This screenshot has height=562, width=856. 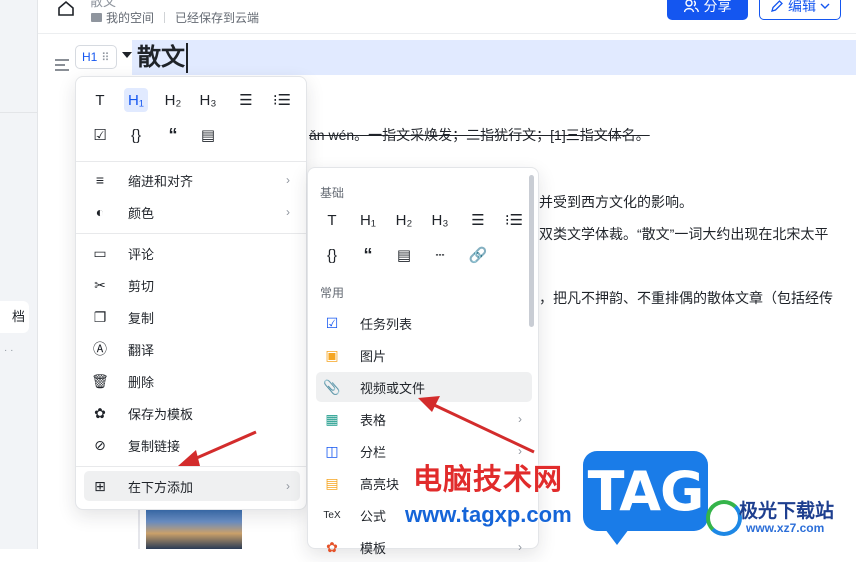 I want to click on tag-logo: TAG, so click(x=645, y=498).